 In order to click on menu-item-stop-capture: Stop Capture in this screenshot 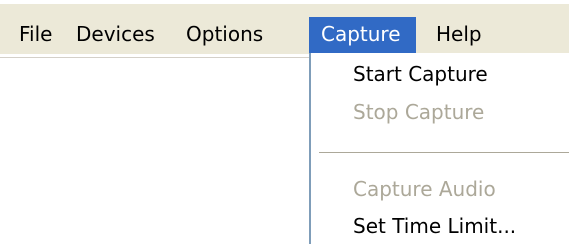, I will do `click(419, 112)`.